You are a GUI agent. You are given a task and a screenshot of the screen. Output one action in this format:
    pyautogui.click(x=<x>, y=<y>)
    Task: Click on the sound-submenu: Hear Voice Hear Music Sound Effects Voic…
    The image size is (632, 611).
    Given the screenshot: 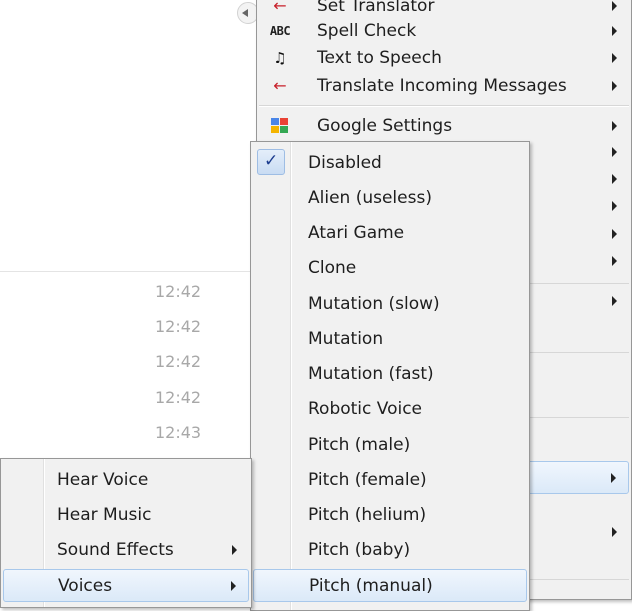 What is the action you would take?
    pyautogui.click(x=126, y=533)
    